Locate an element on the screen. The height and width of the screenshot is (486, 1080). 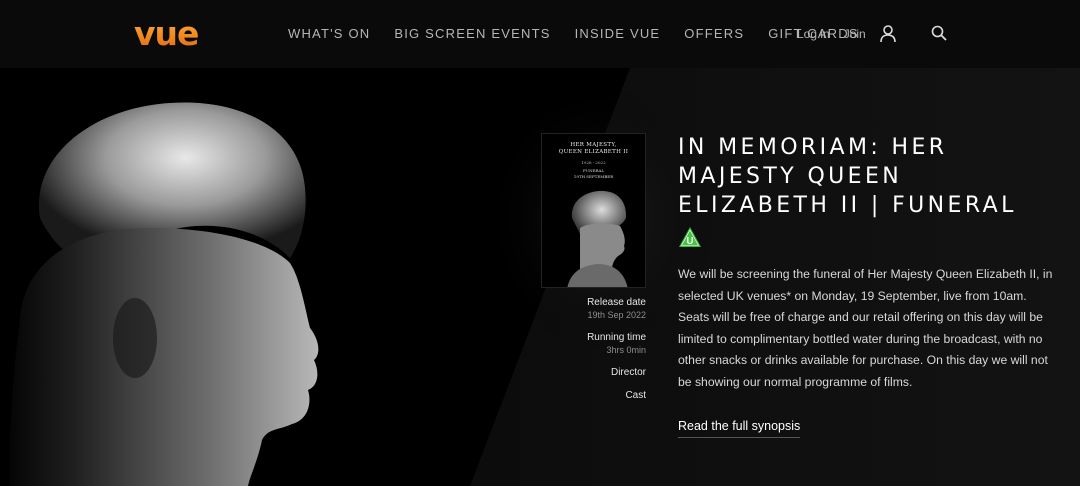
nav-item-offers: OFFERS is located at coordinates (714, 33).